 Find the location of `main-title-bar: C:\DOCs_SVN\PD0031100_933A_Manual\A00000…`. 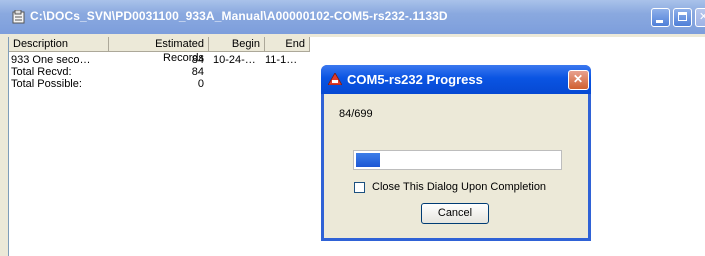

main-title-bar: C:\DOCs_SVN\PD0031100_933A_Manual\A00000… is located at coordinates (352, 17).